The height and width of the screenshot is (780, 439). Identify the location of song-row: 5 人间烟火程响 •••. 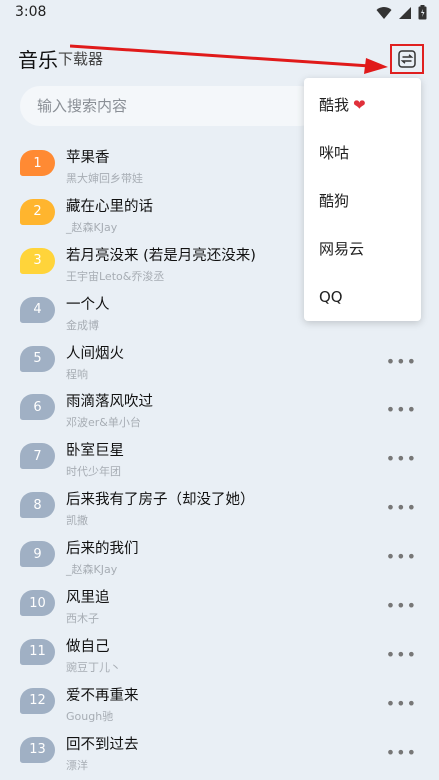
(219, 360).